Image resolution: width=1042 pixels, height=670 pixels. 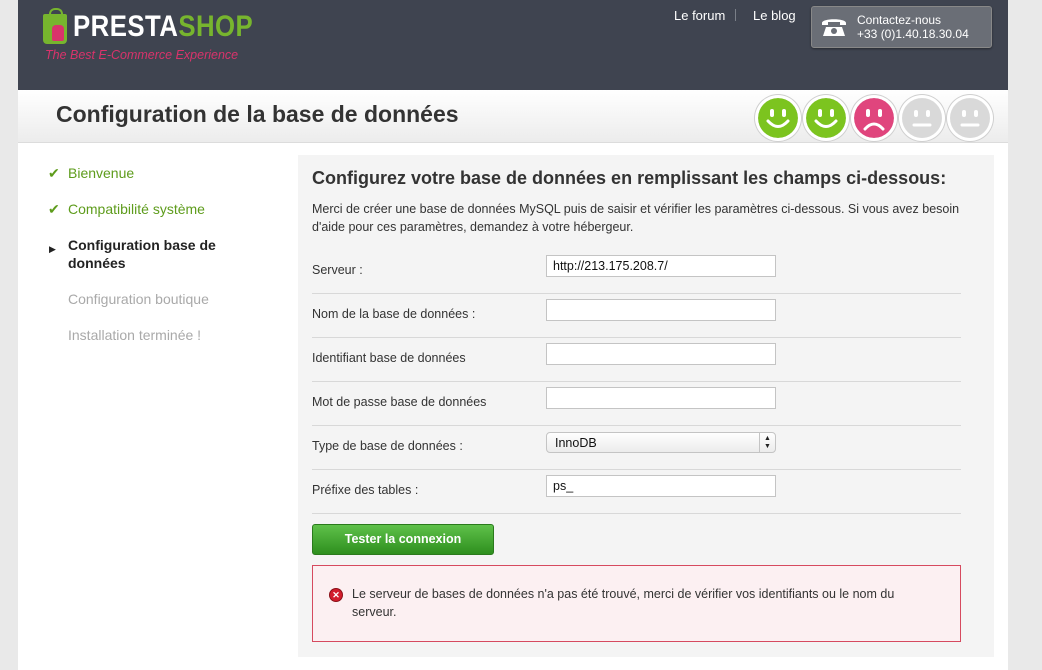 What do you see at coordinates (513, 116) in the screenshot?
I see `title-bar: Configuration de la base de données` at bounding box center [513, 116].